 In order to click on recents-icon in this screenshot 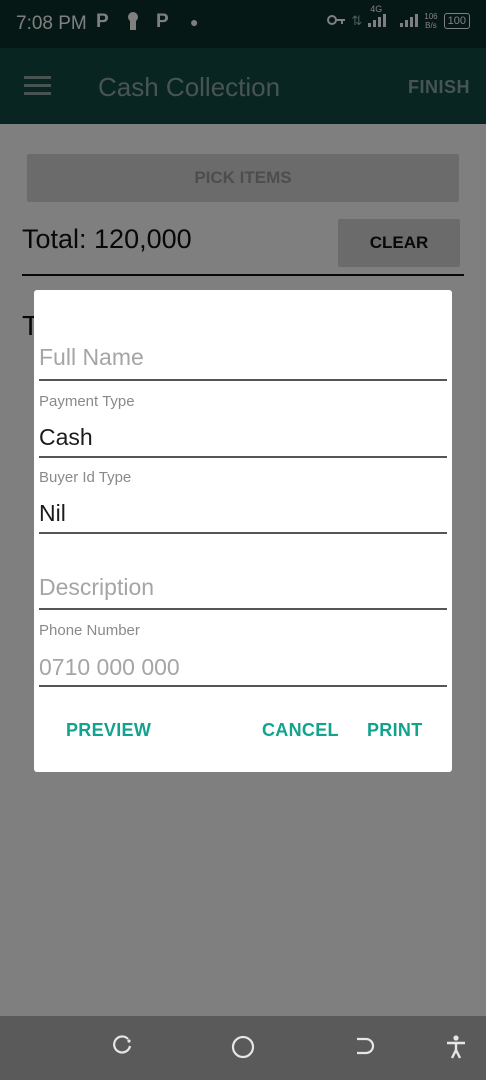, I will do `click(122, 1048)`.